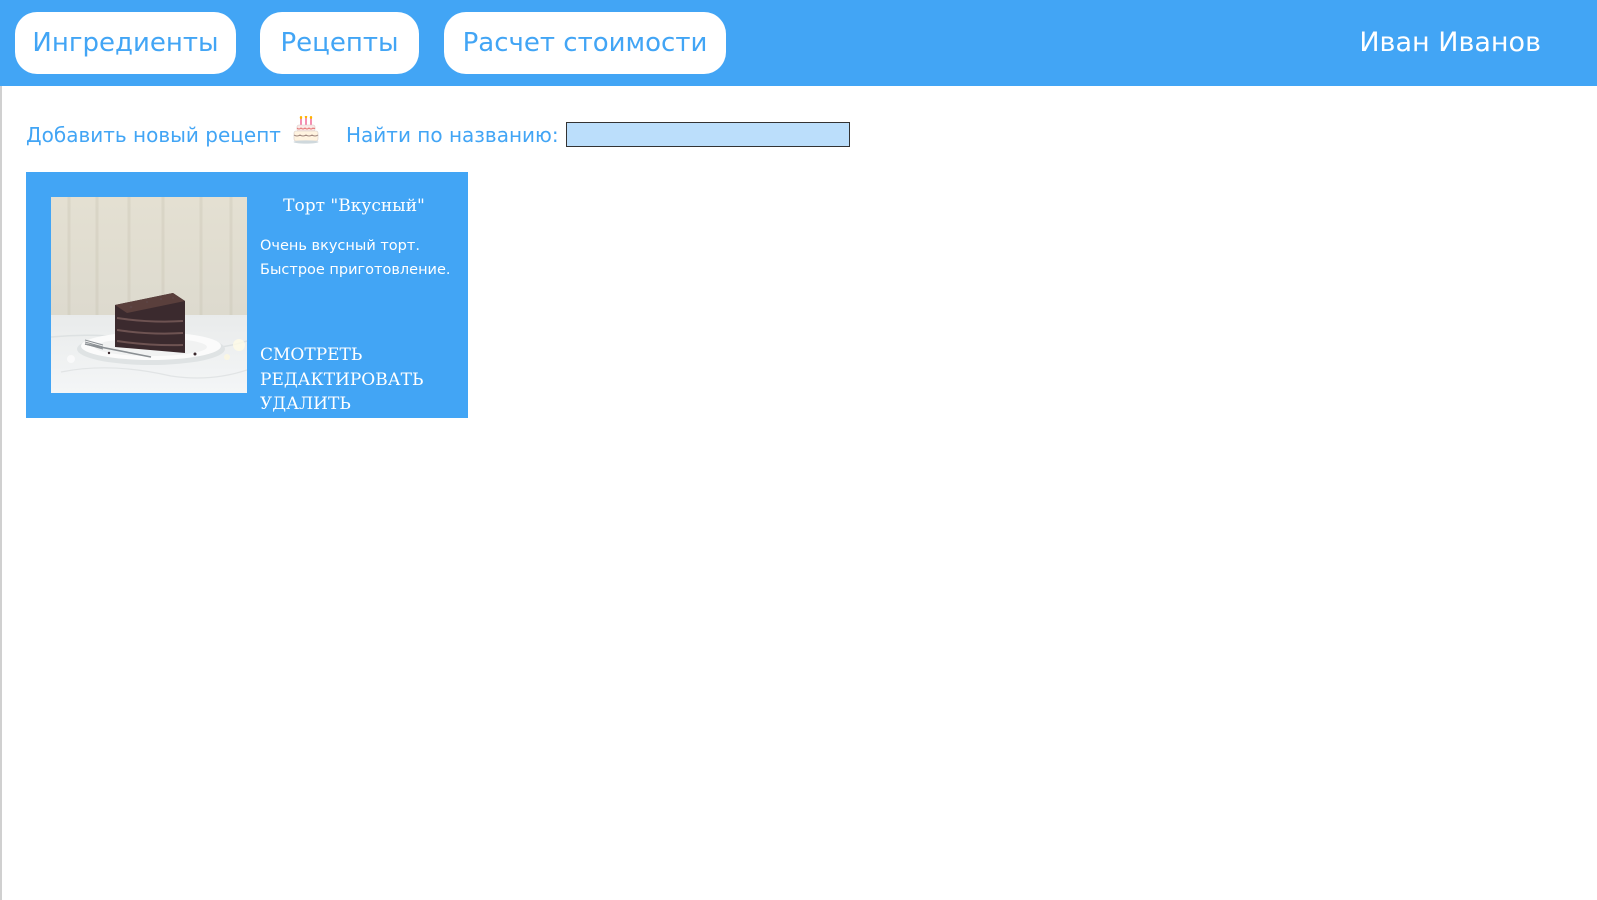  What do you see at coordinates (153, 135) in the screenshot?
I see `add-recipe-label: Добавить новый рецепт` at bounding box center [153, 135].